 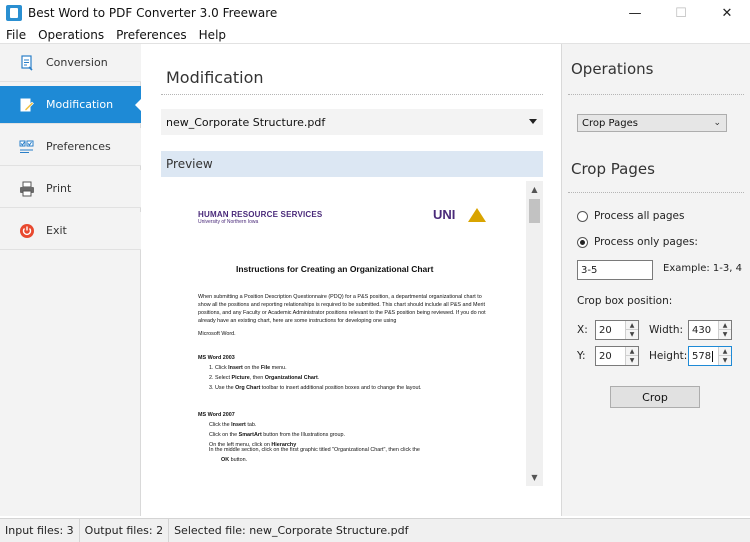 What do you see at coordinates (612, 69) in the screenshot?
I see `operations-title: Operations` at bounding box center [612, 69].